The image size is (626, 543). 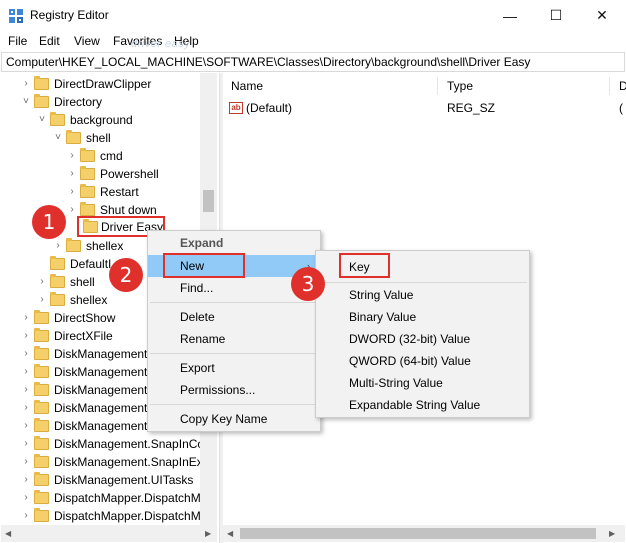 I want to click on string-value-icon: ab, so click(x=236, y=108).